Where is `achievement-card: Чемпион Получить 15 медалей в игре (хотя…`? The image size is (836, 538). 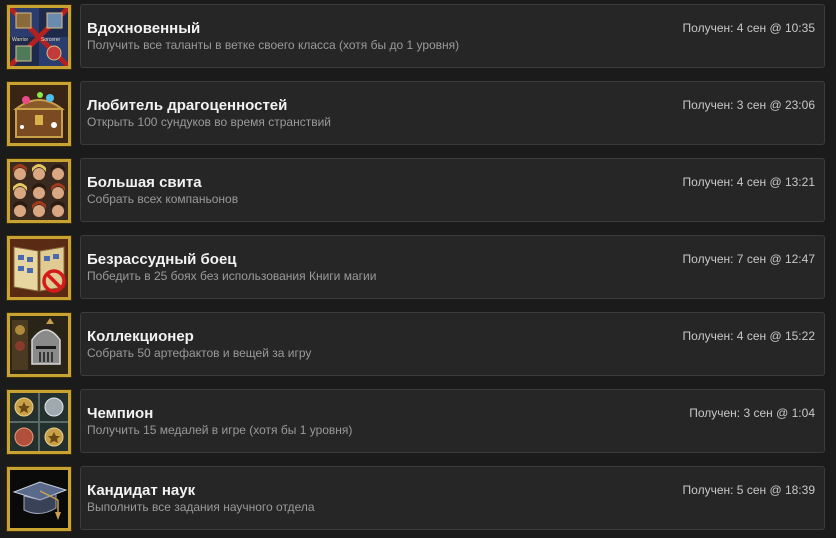
achievement-card: Чемпион Получить 15 медалей в игре (хотя… is located at coordinates (452, 421).